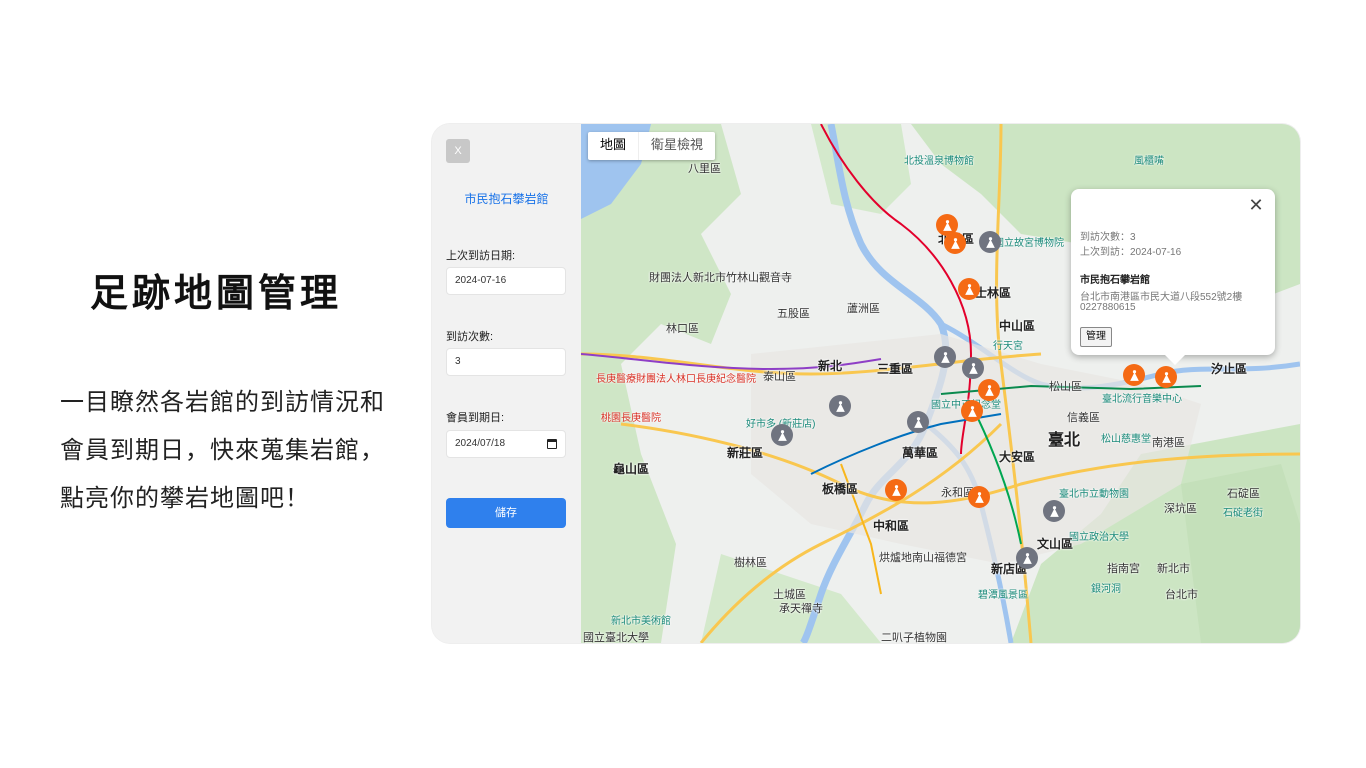  I want to click on label-hongludi: 烘爐地南山福德宮, so click(923, 558).